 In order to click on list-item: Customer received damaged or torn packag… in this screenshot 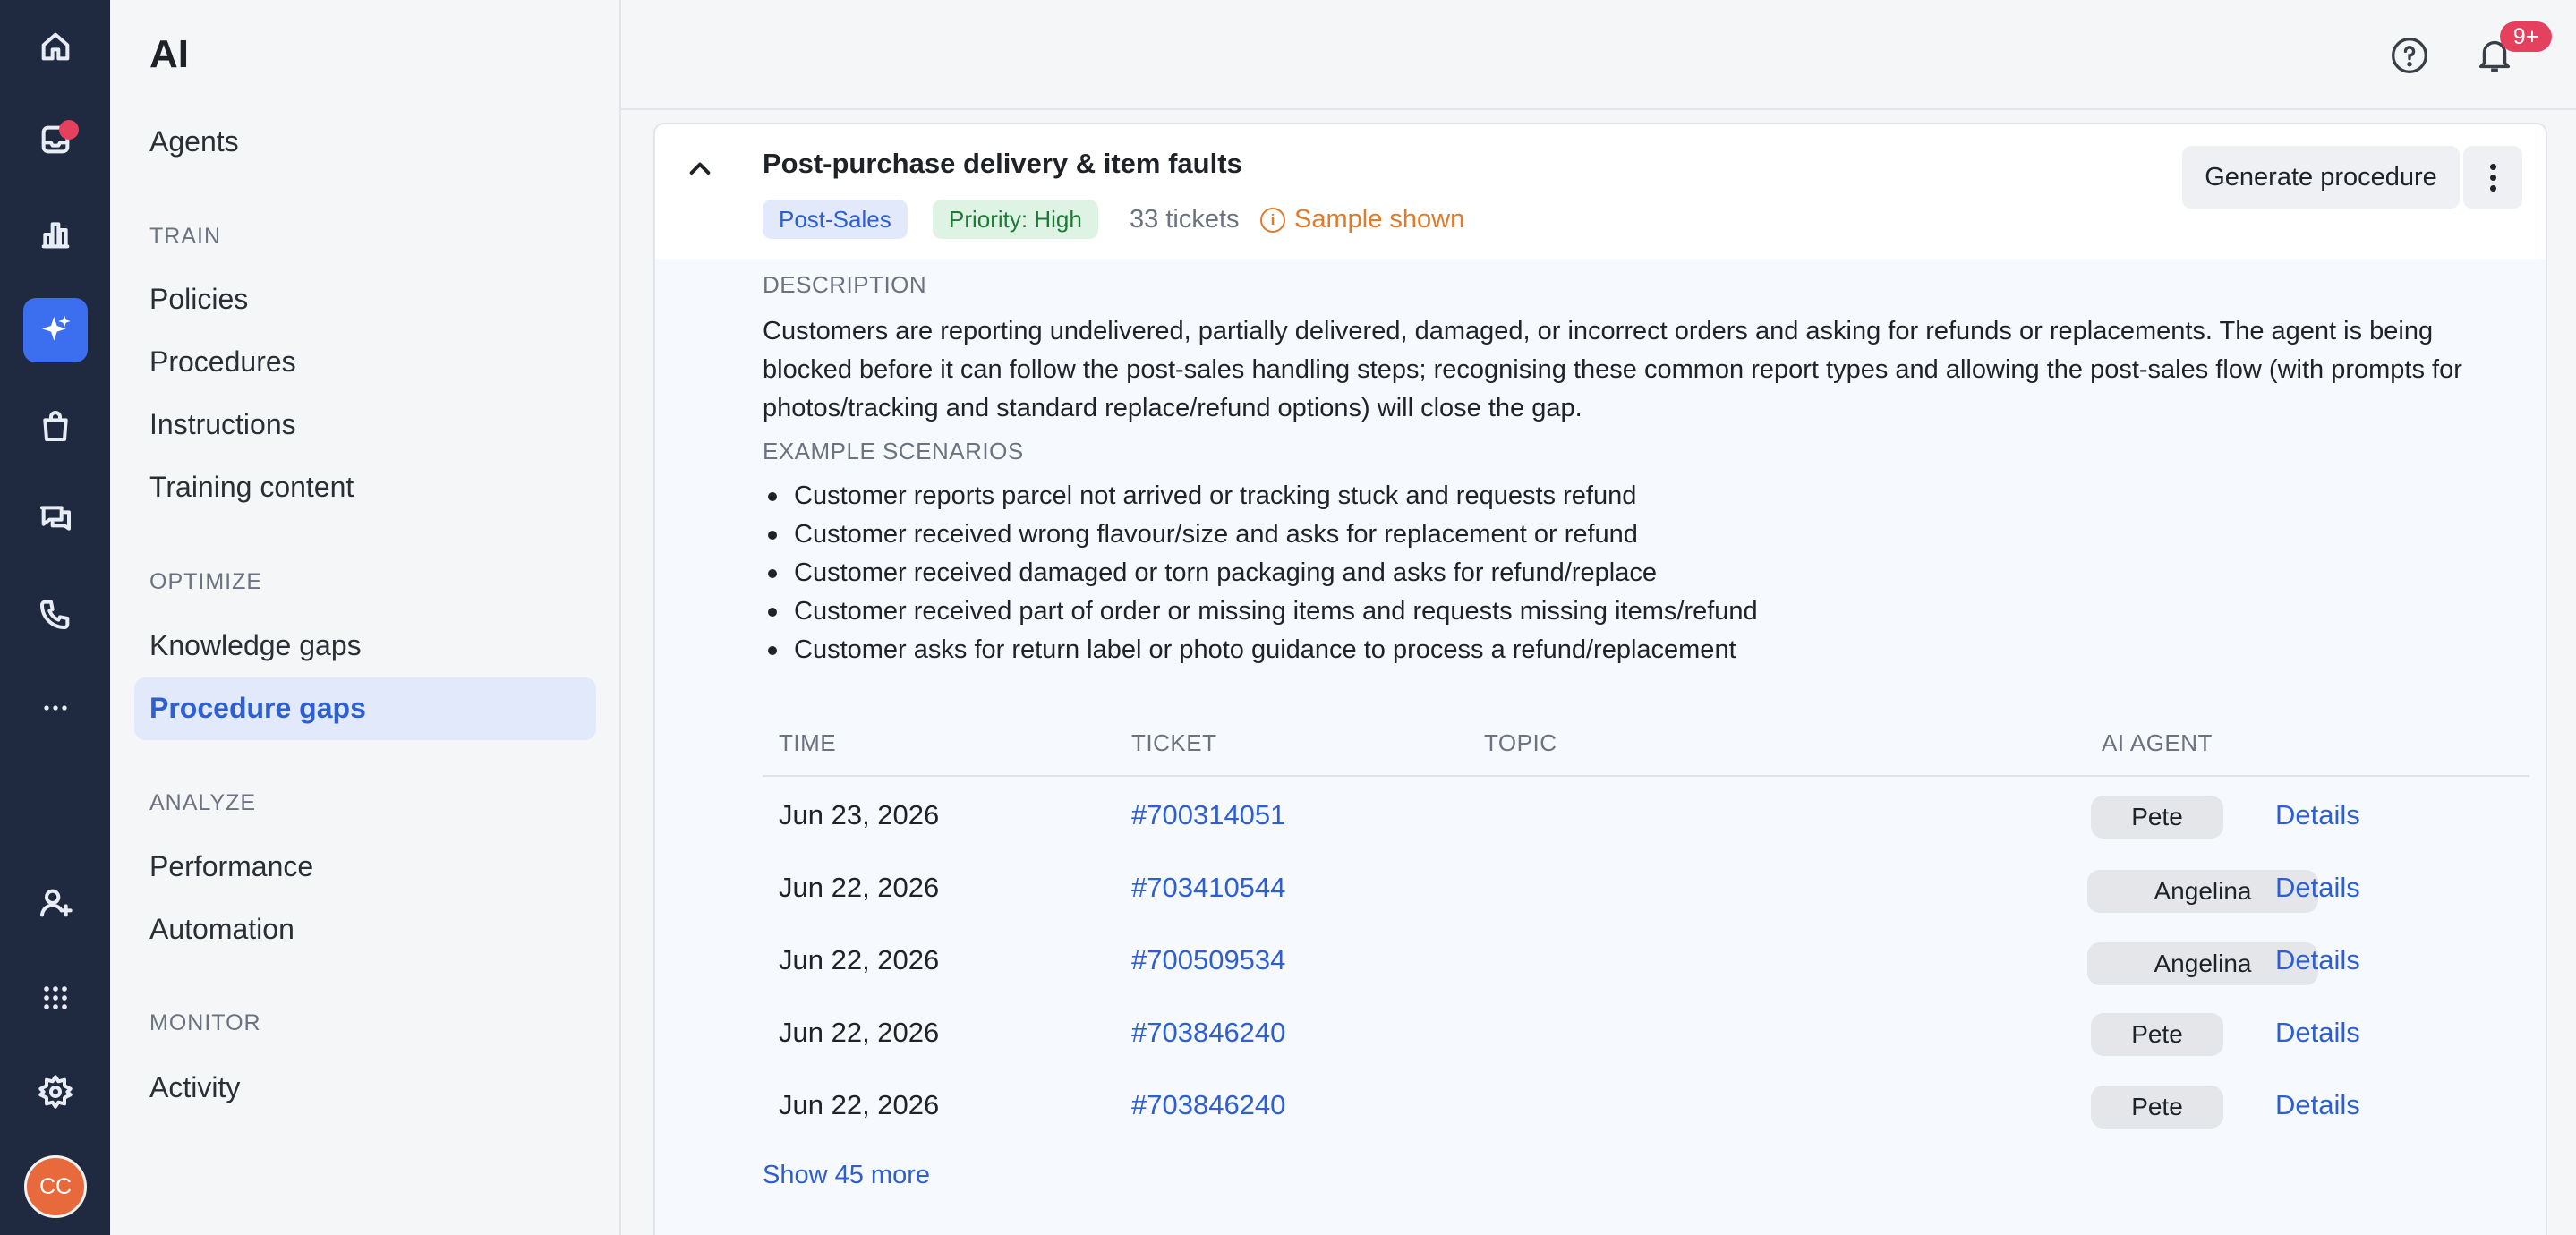, I will do `click(1640, 573)`.